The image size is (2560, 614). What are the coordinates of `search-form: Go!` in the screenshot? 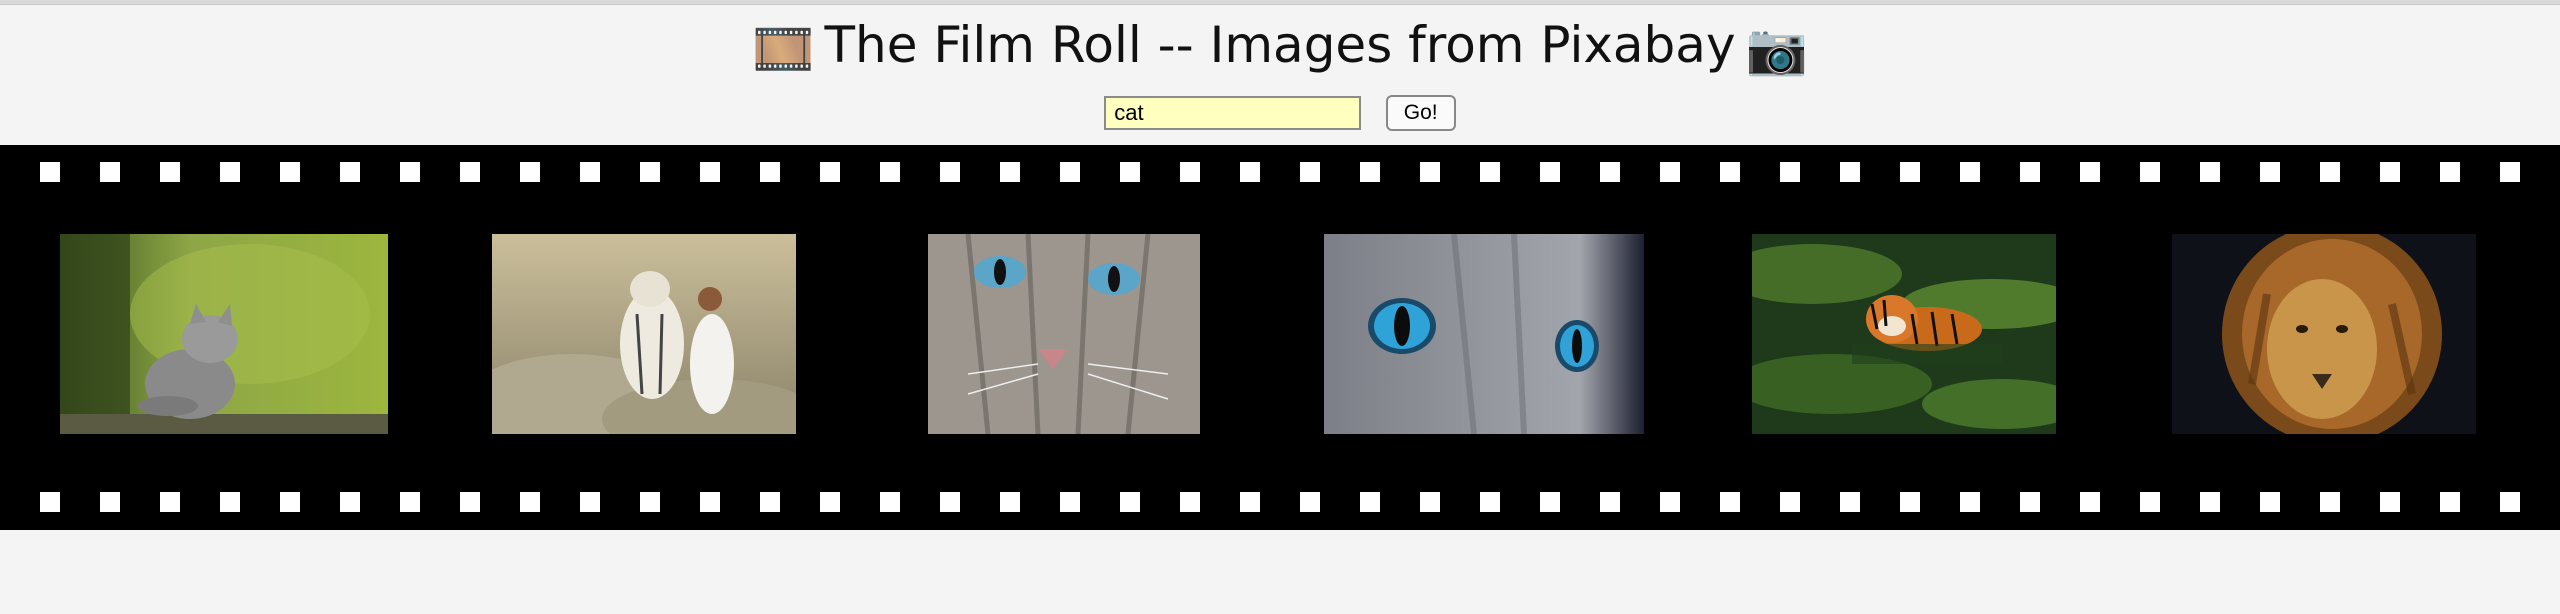 It's located at (1280, 115).